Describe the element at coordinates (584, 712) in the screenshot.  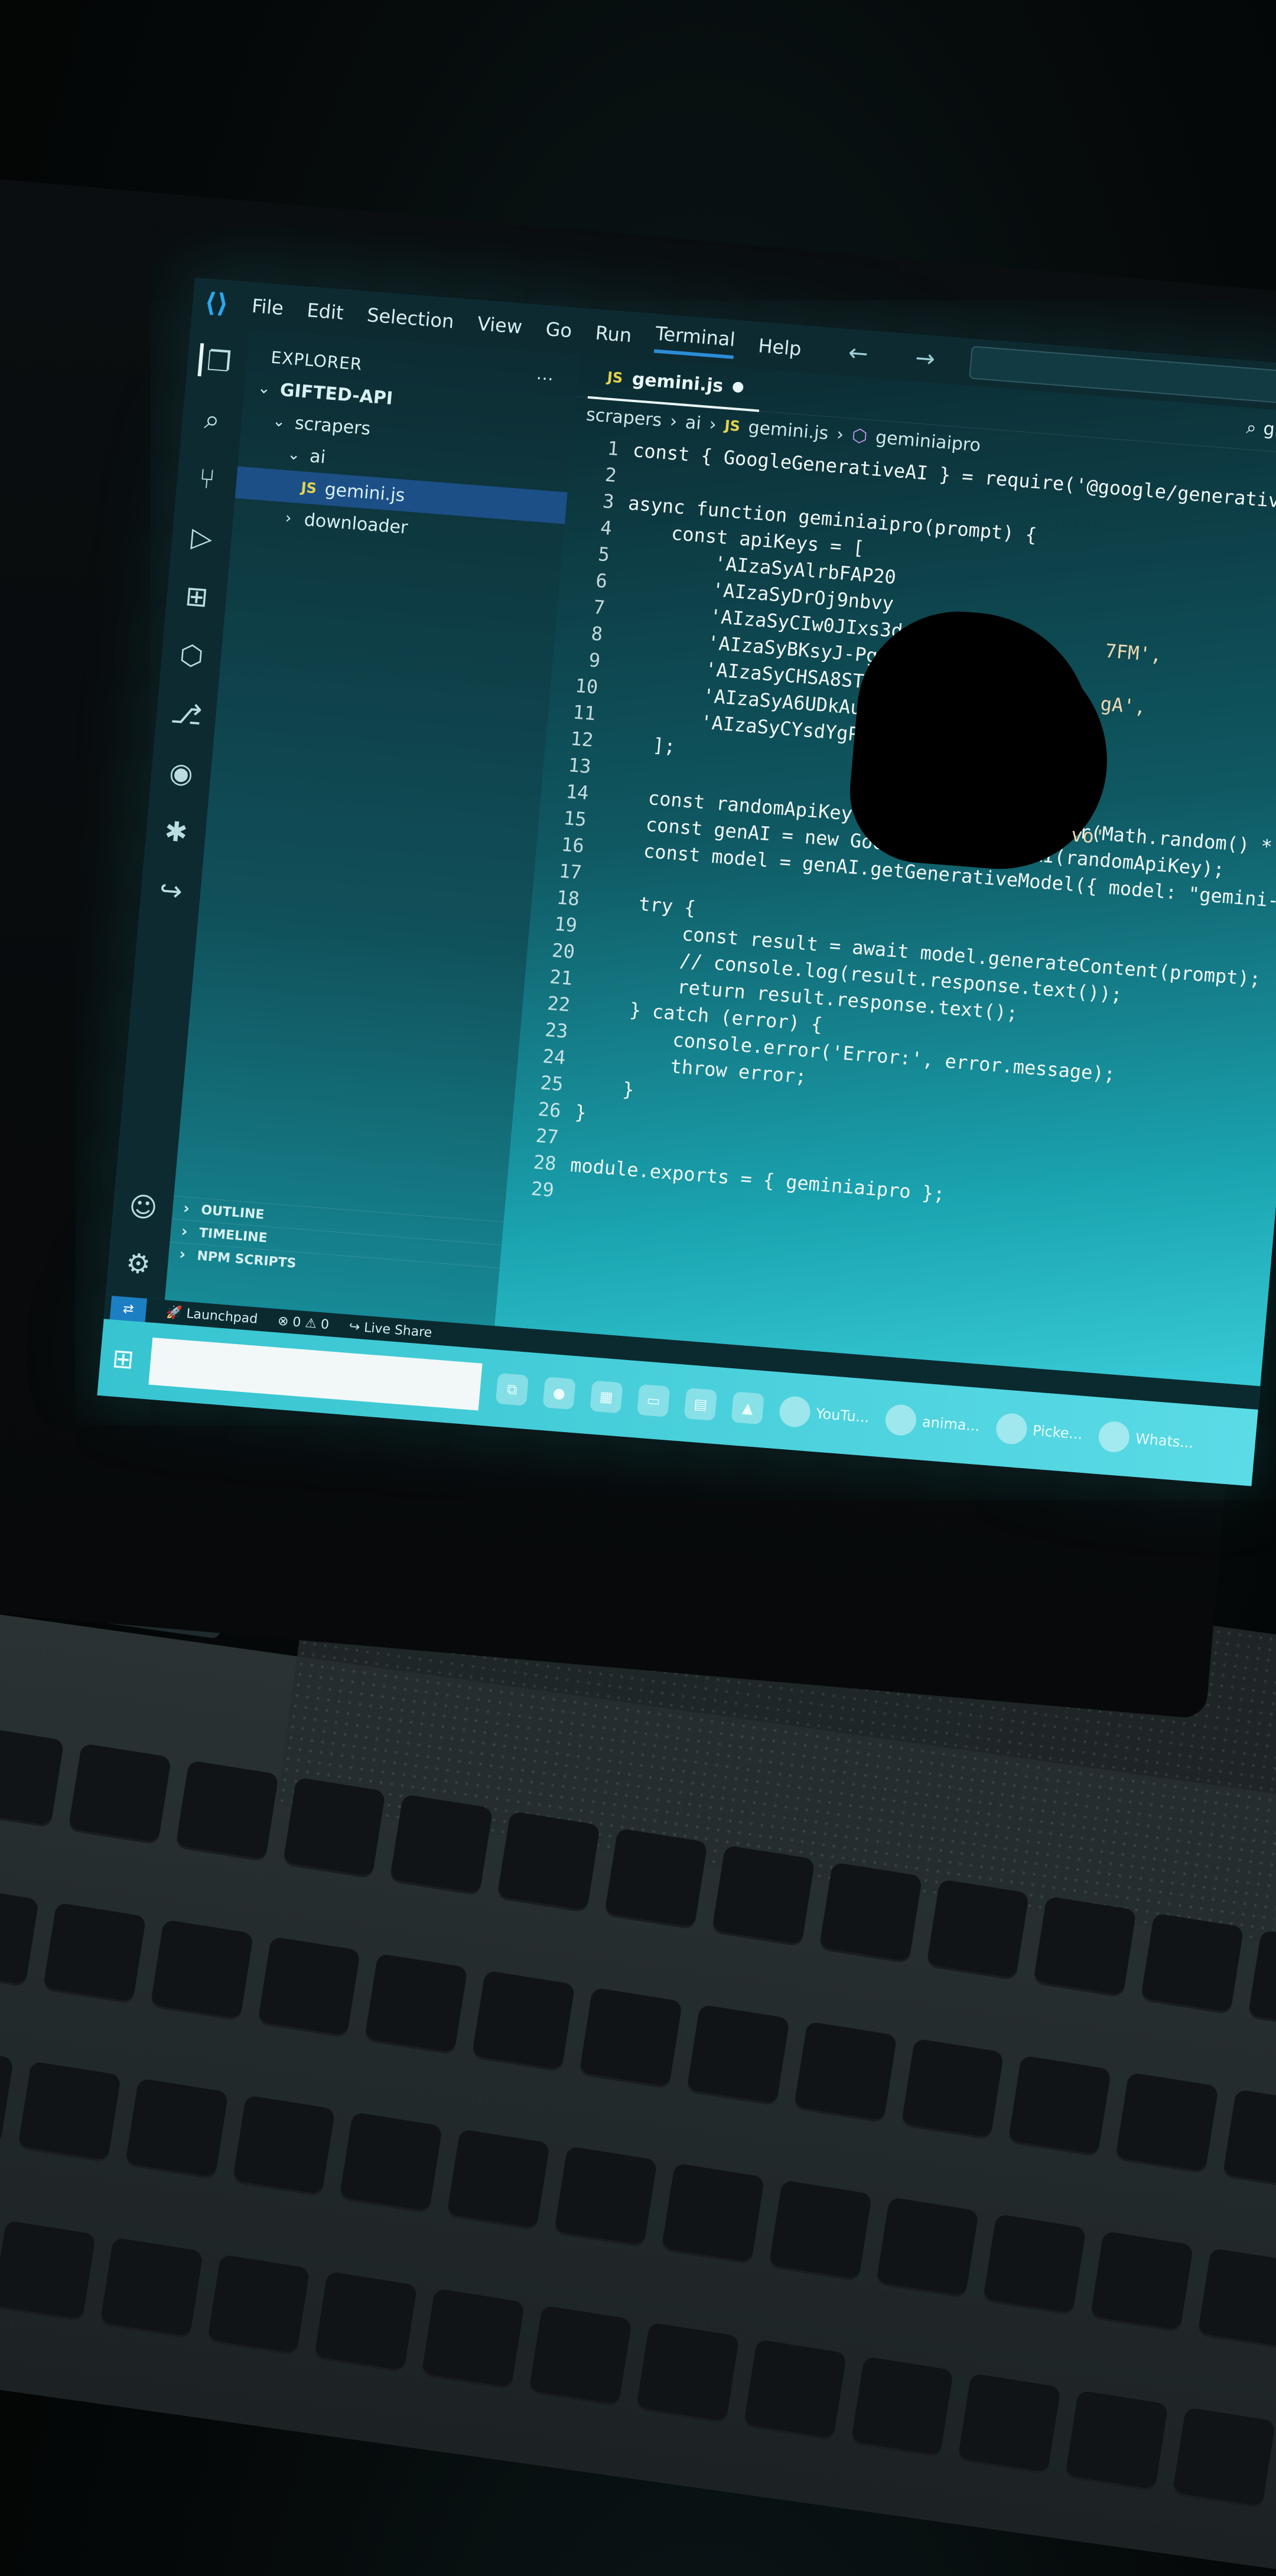
I see `line-number: 11` at that location.